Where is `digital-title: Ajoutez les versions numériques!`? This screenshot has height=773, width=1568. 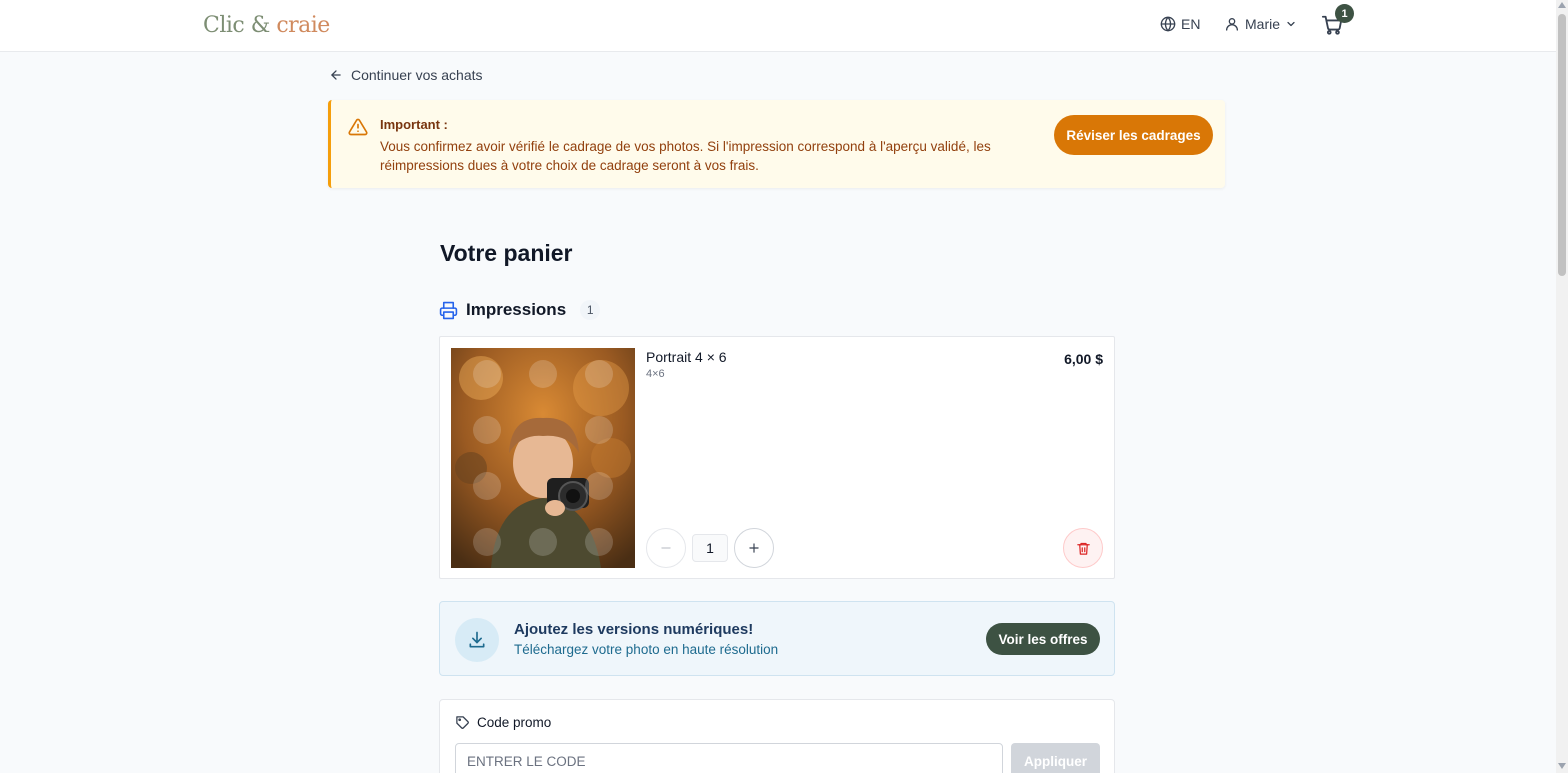 digital-title: Ajoutez les versions numériques! is located at coordinates (634, 629).